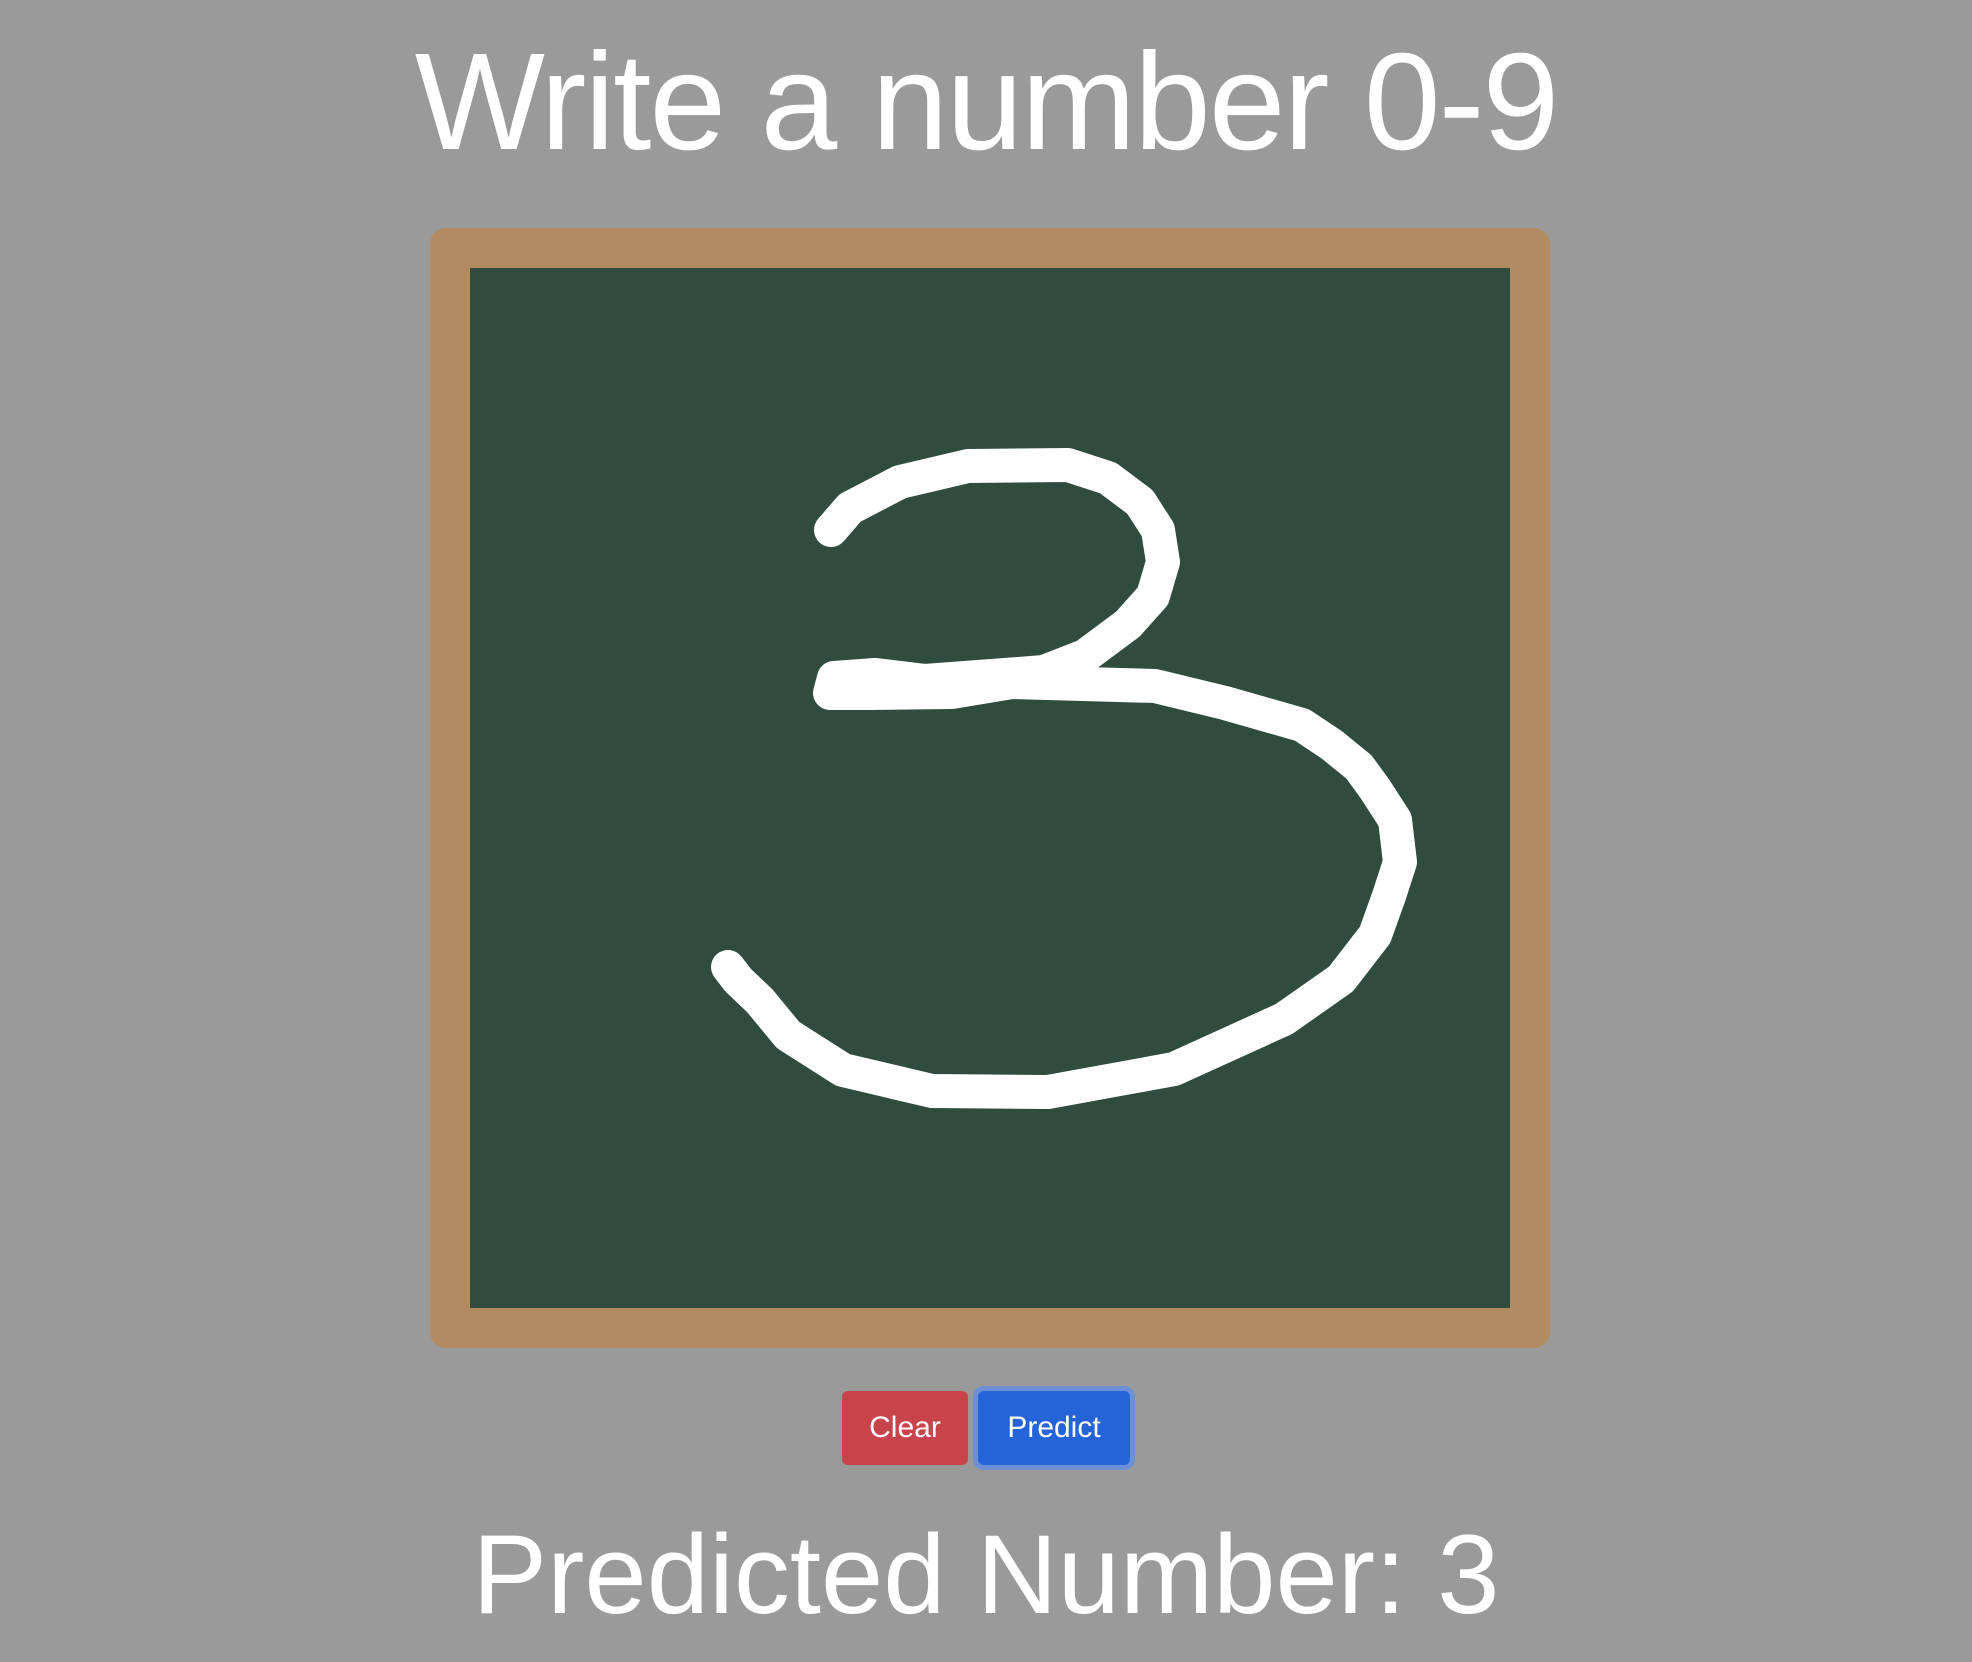 The height and width of the screenshot is (1662, 1972). I want to click on clear-button: Clear, so click(905, 1428).